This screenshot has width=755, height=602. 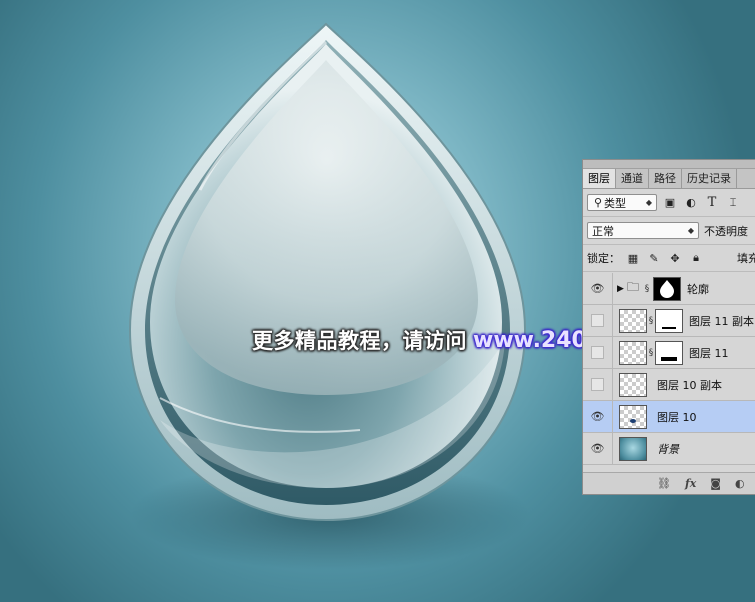 I want to click on layer-row: 图层 10 副本, so click(x=669, y=385).